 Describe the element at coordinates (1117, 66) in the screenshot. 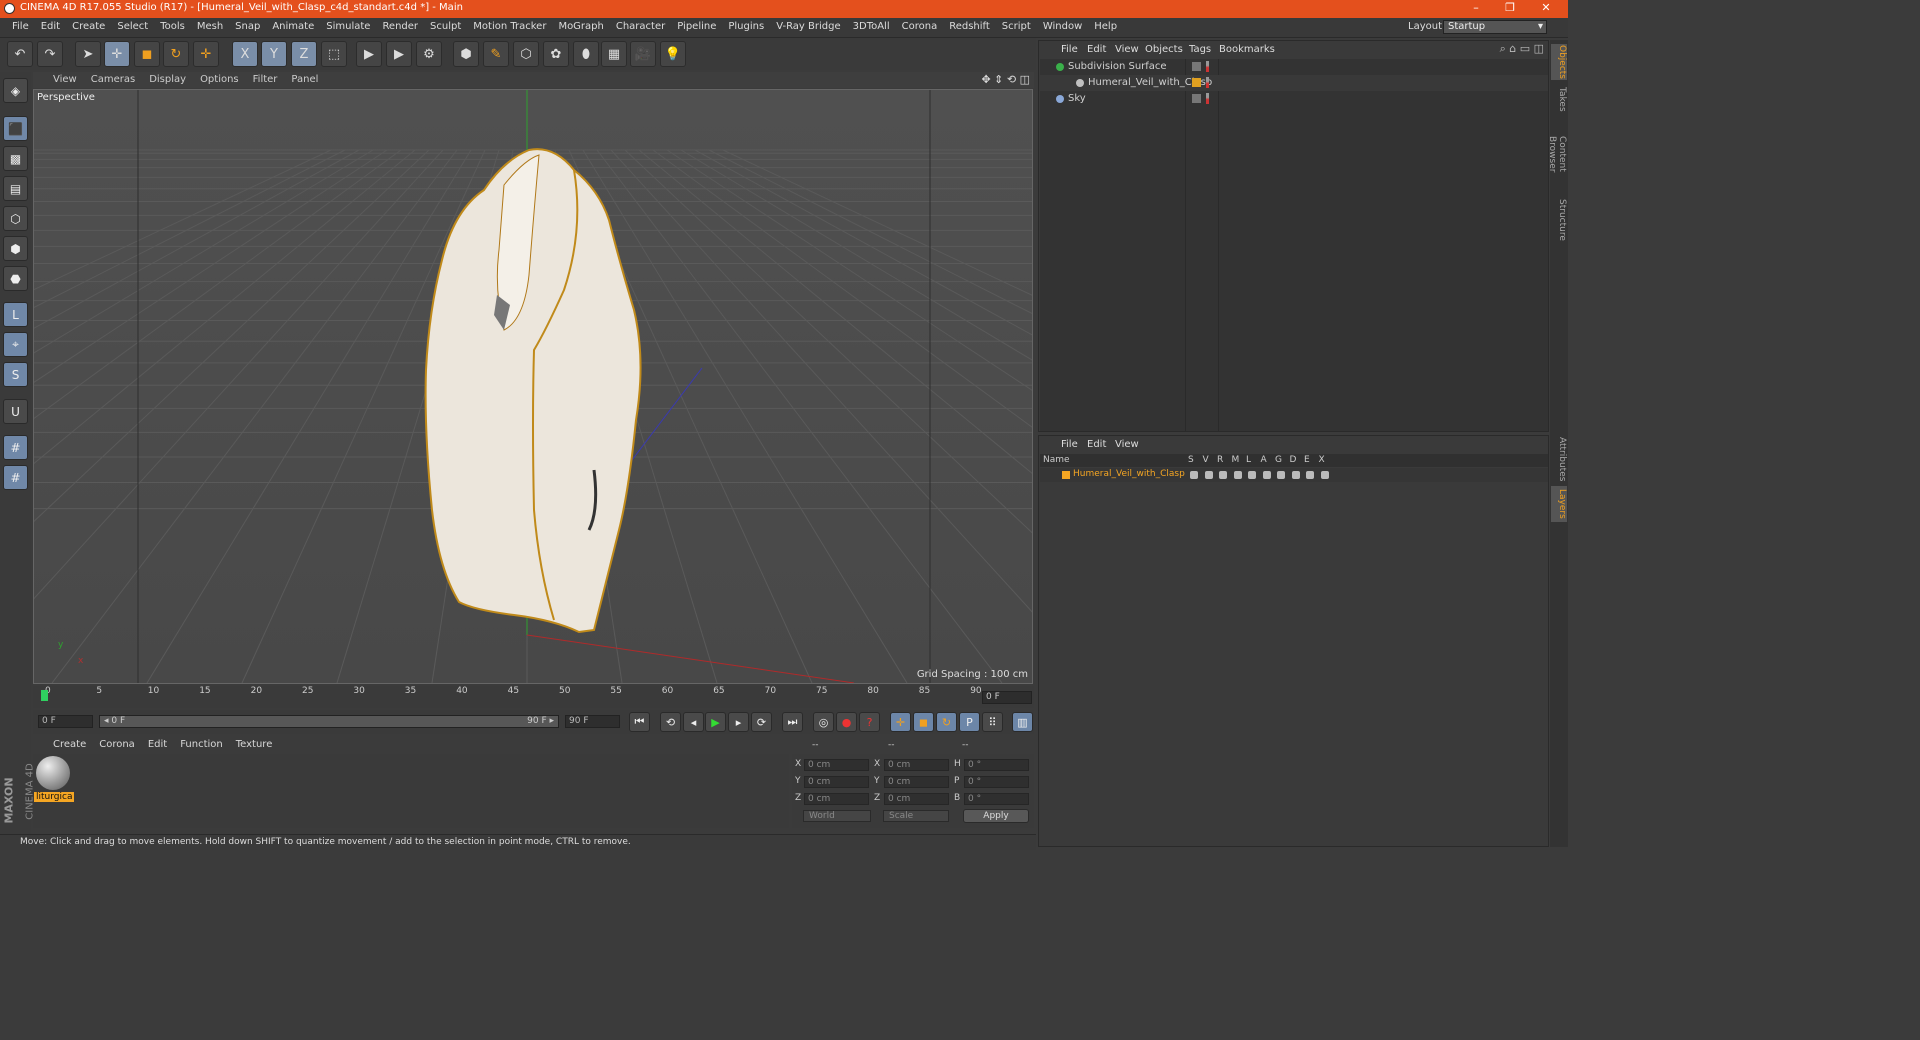

I see `object-name: Subdivision Surface` at that location.